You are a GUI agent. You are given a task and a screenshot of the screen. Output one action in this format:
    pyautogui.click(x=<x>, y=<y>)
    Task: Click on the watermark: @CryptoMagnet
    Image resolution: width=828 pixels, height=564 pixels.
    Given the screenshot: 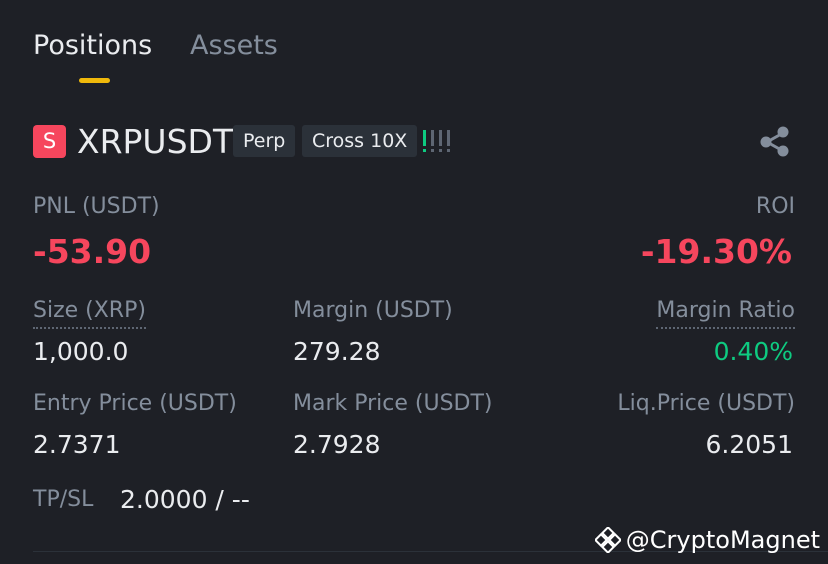 What is the action you would take?
    pyautogui.click(x=707, y=540)
    